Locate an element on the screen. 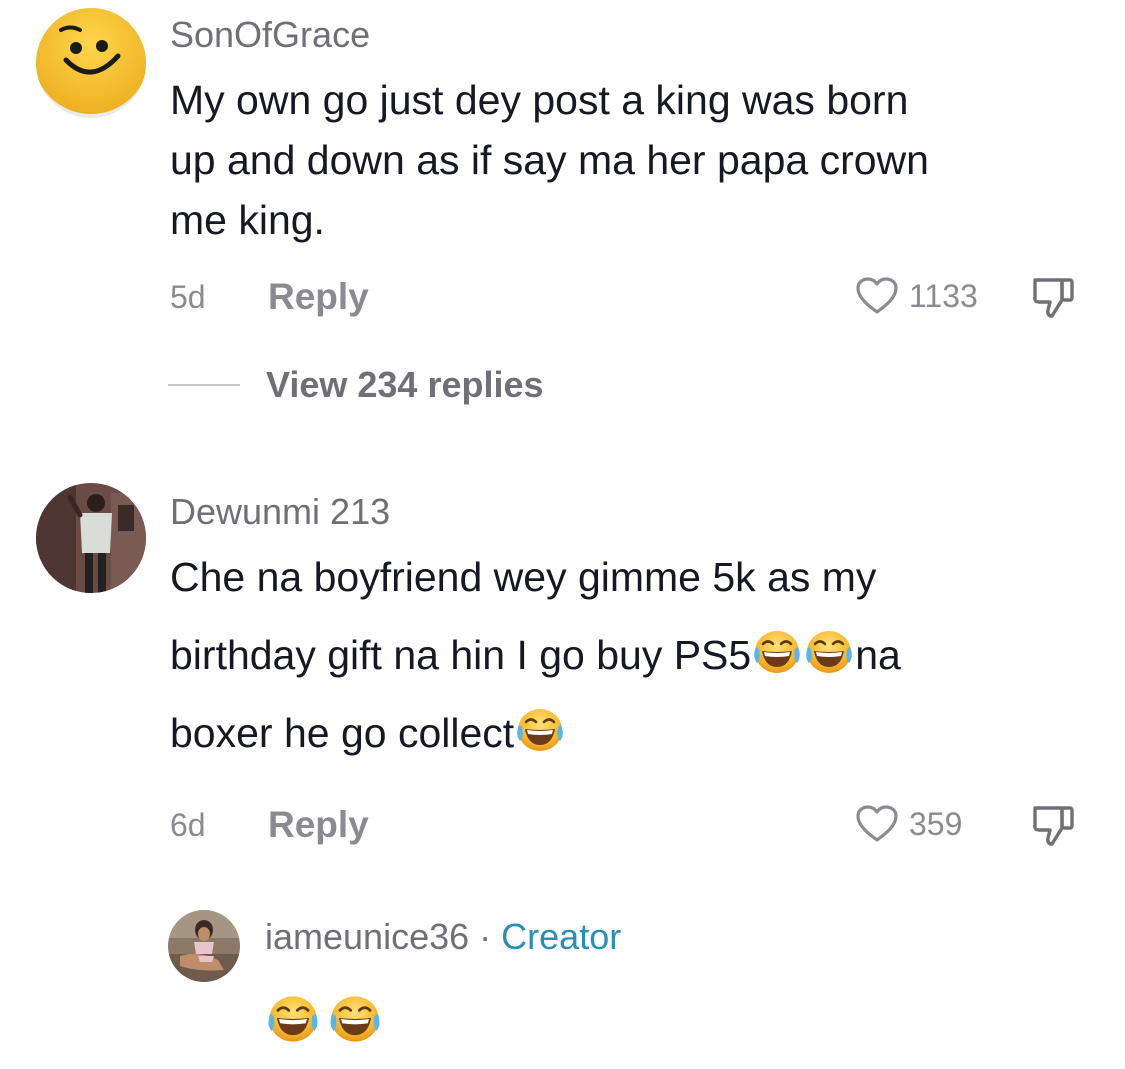 The width and height of the screenshot is (1125, 1069). like-count: 1133 is located at coordinates (943, 295).